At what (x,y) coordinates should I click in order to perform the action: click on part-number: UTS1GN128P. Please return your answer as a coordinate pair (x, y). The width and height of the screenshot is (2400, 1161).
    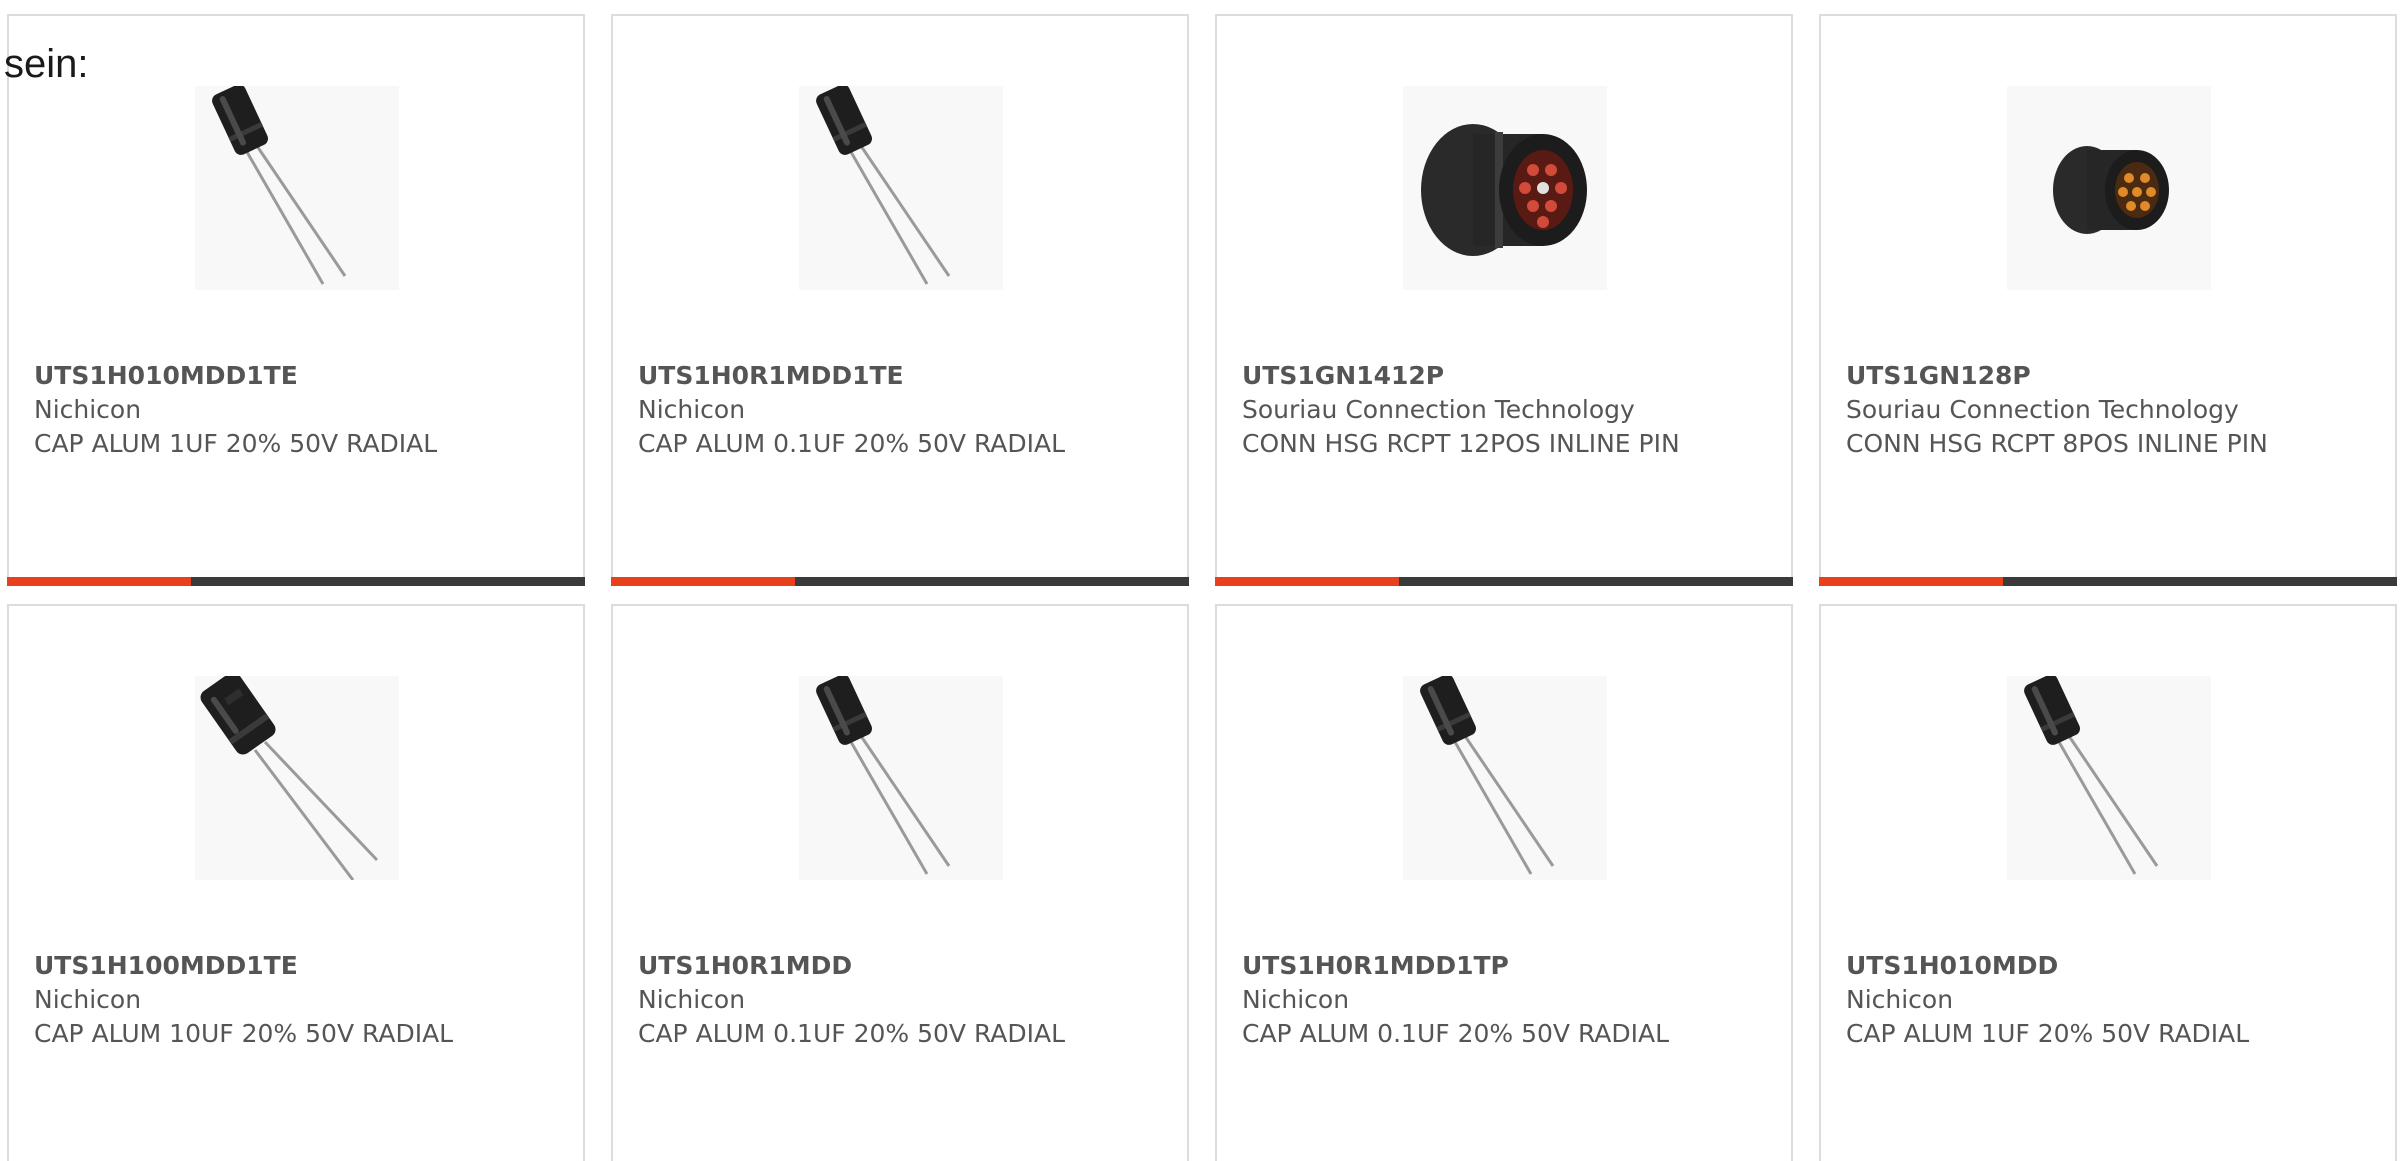
    Looking at the image, I should click on (2066, 376).